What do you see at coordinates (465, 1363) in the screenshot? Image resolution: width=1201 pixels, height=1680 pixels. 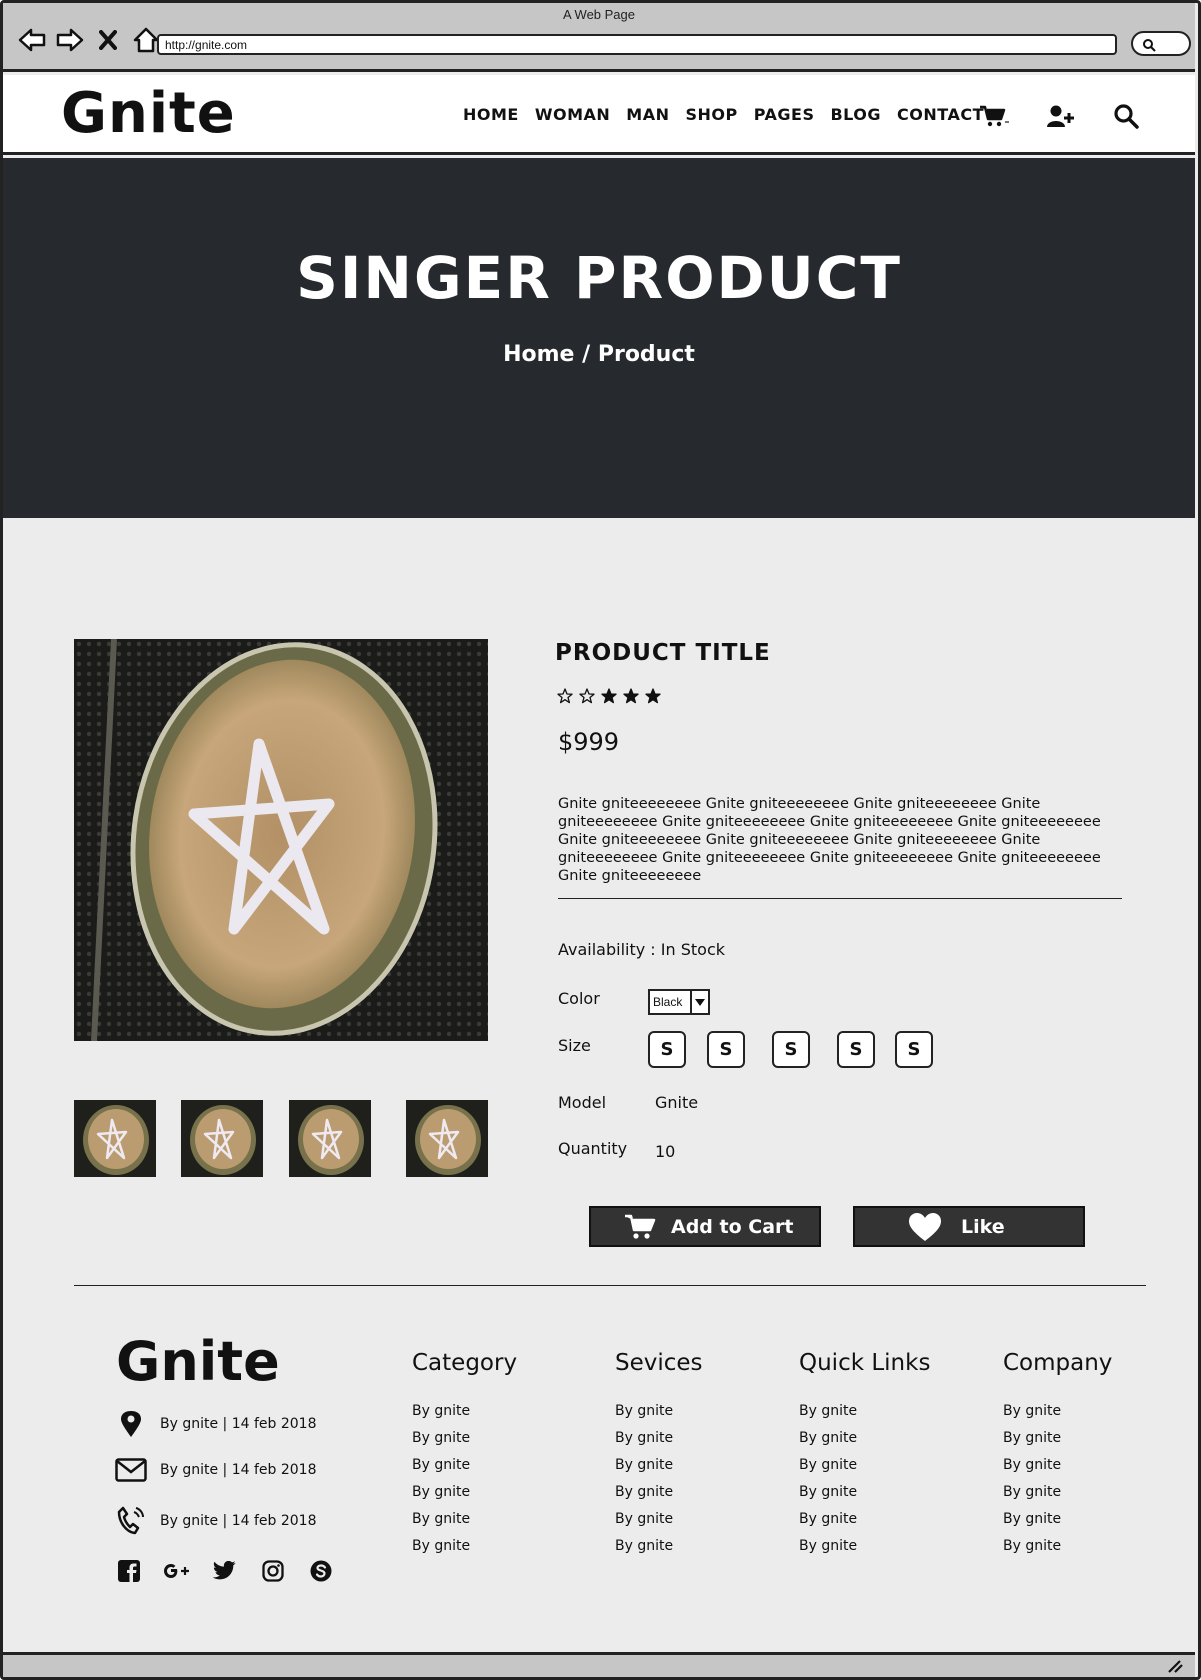 I see `footer-column-title: Category` at bounding box center [465, 1363].